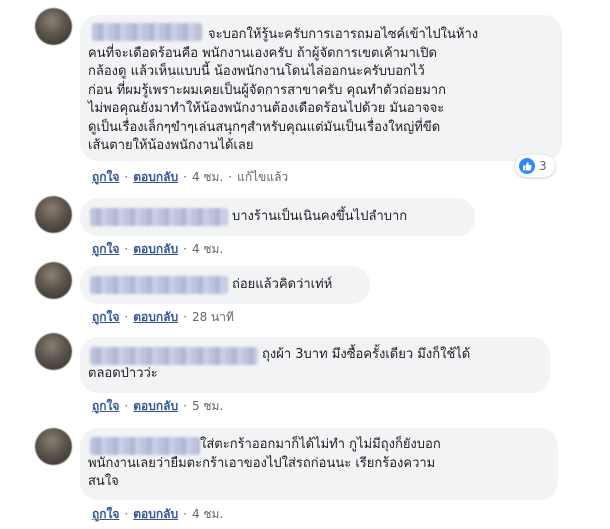 The image size is (610, 529). I want to click on edited-label: แก้ไขแล้ว, so click(262, 177).